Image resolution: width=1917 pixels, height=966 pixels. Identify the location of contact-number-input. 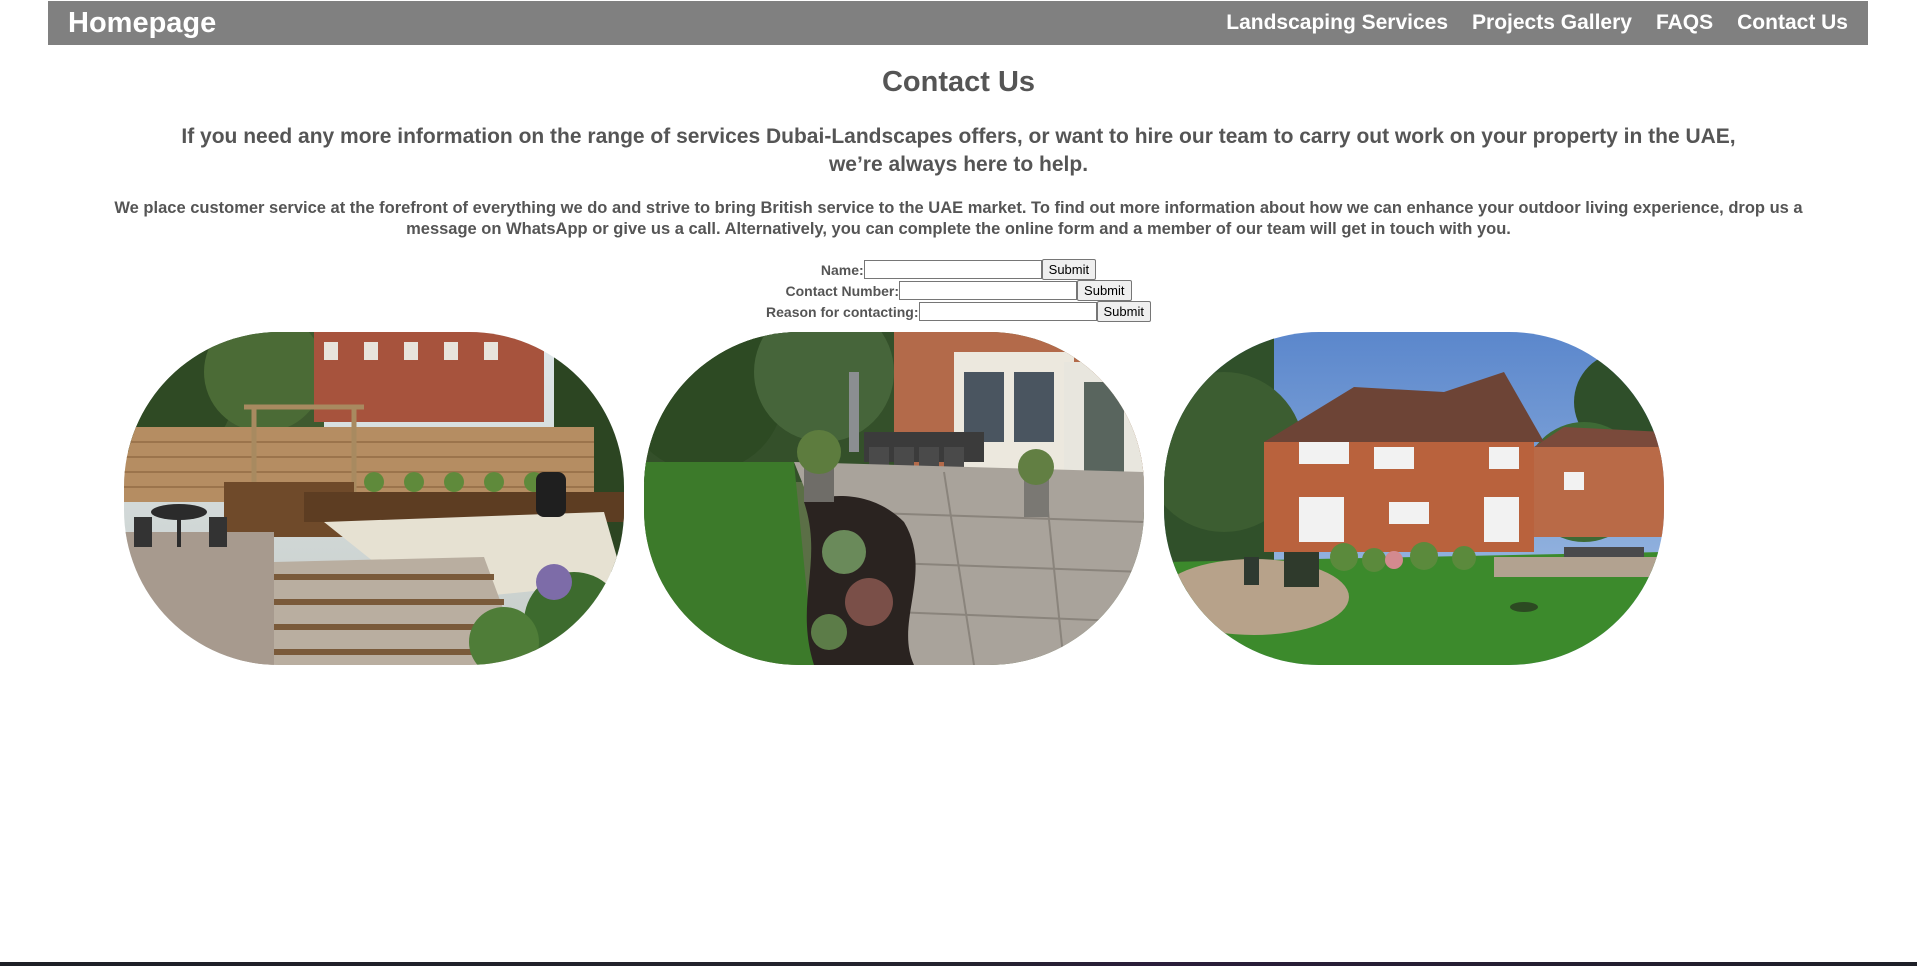
(988, 290).